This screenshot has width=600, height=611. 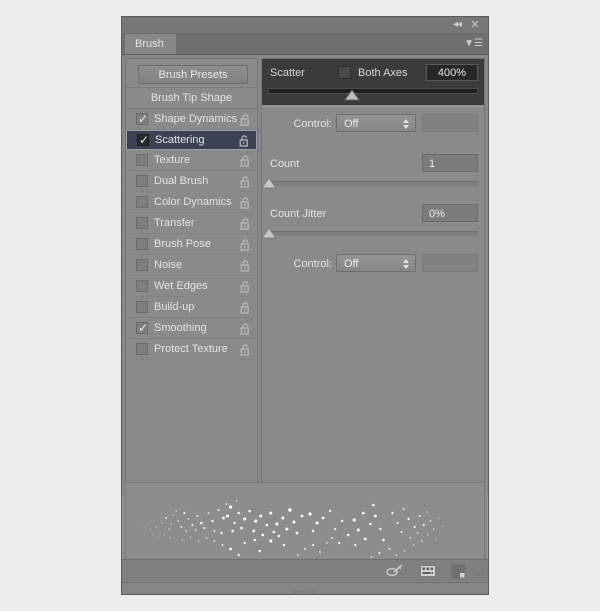 I want to click on both-axes-checkbox, so click(x=344, y=72).